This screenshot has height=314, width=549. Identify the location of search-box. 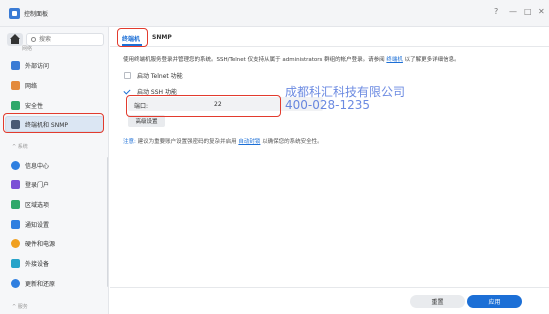
(65, 39).